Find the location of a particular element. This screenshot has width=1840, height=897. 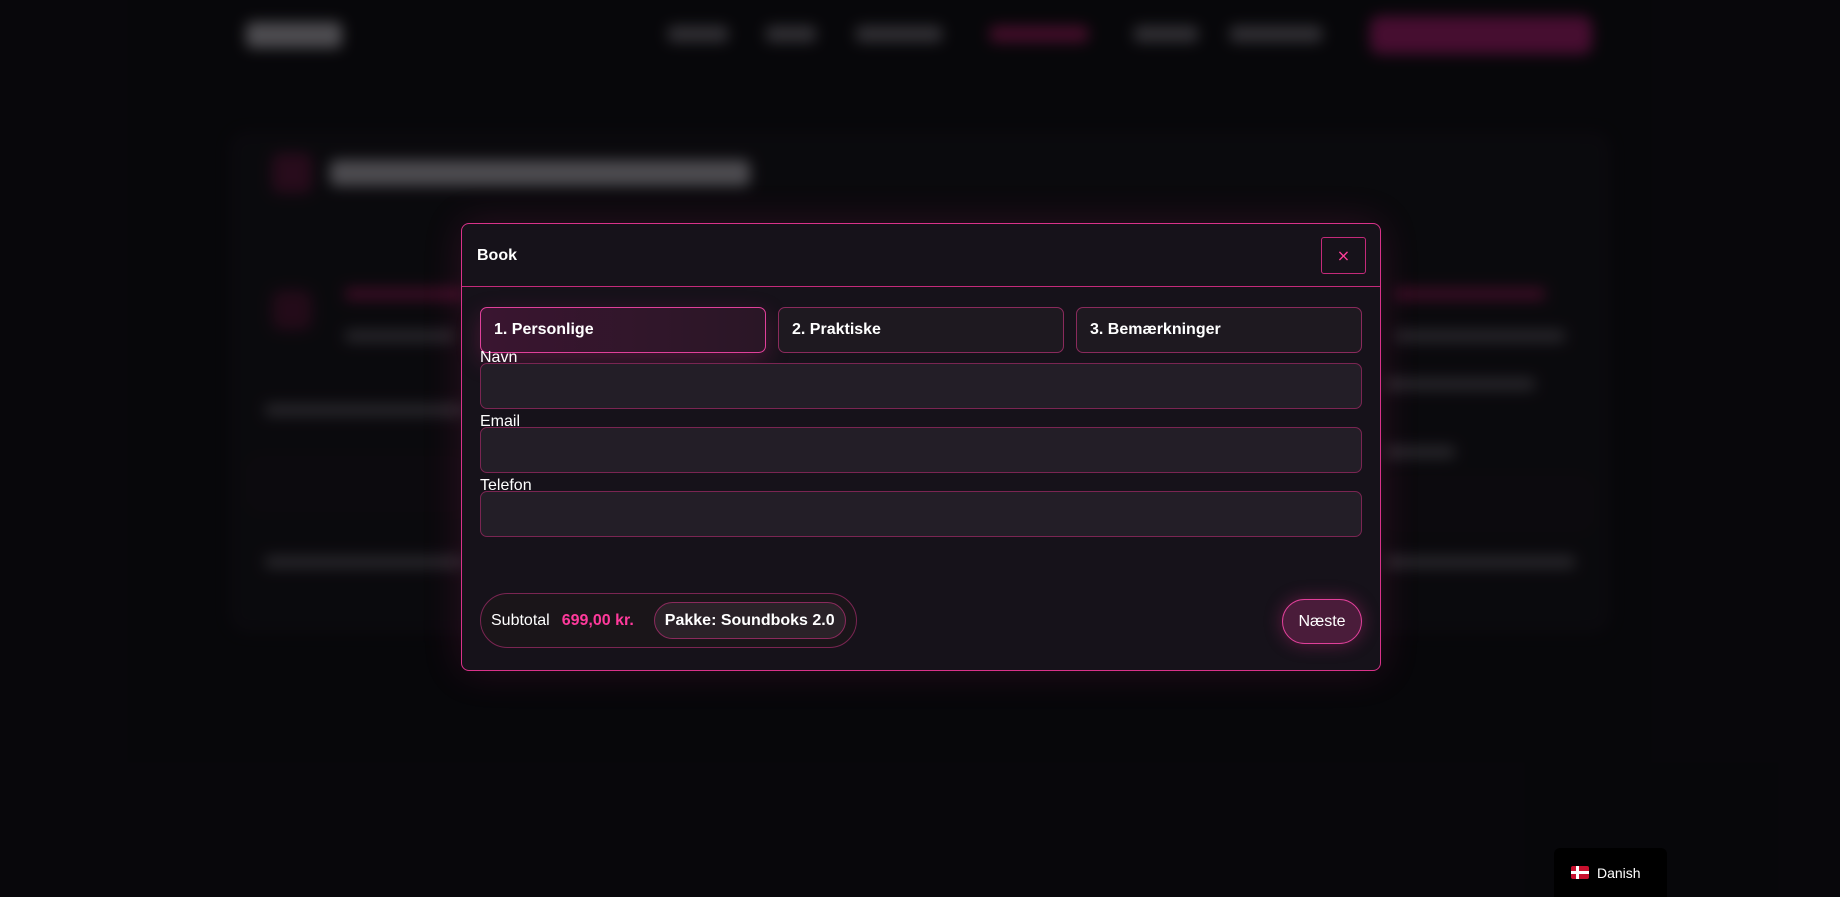

next-button: Næste is located at coordinates (1322, 621).